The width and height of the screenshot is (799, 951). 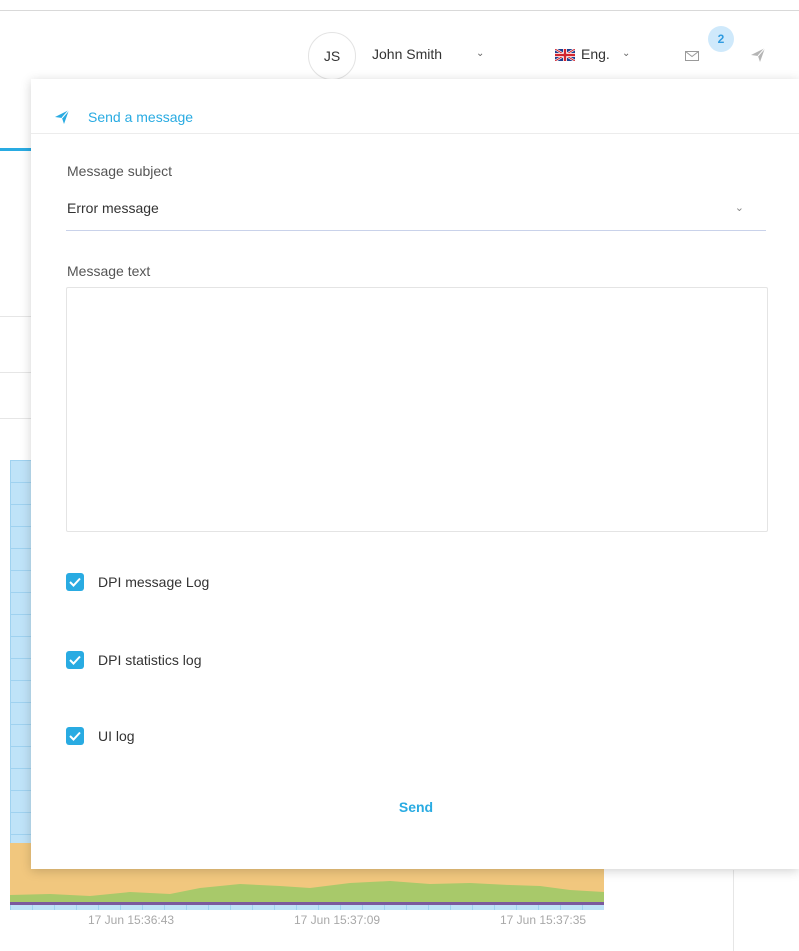 What do you see at coordinates (416, 807) in the screenshot?
I see `send-button: Send` at bounding box center [416, 807].